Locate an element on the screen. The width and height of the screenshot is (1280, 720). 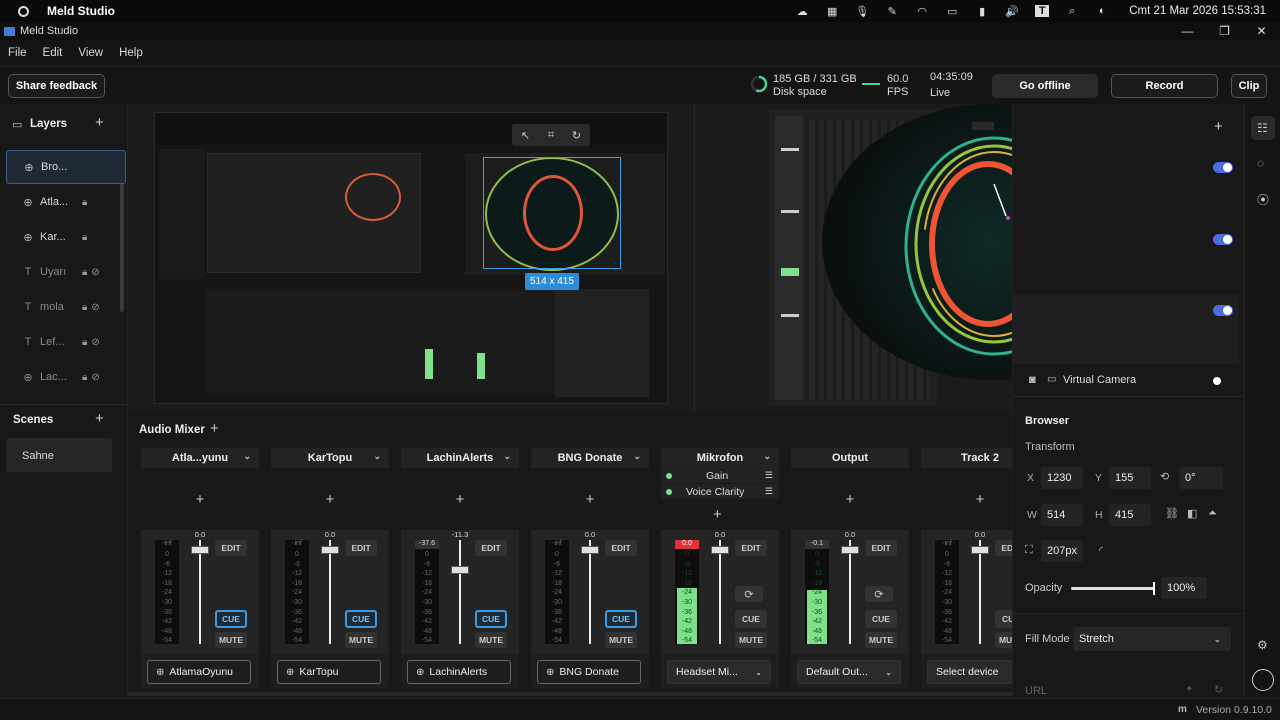
mic-icon: 🎙 is located at coordinates (862, 11).